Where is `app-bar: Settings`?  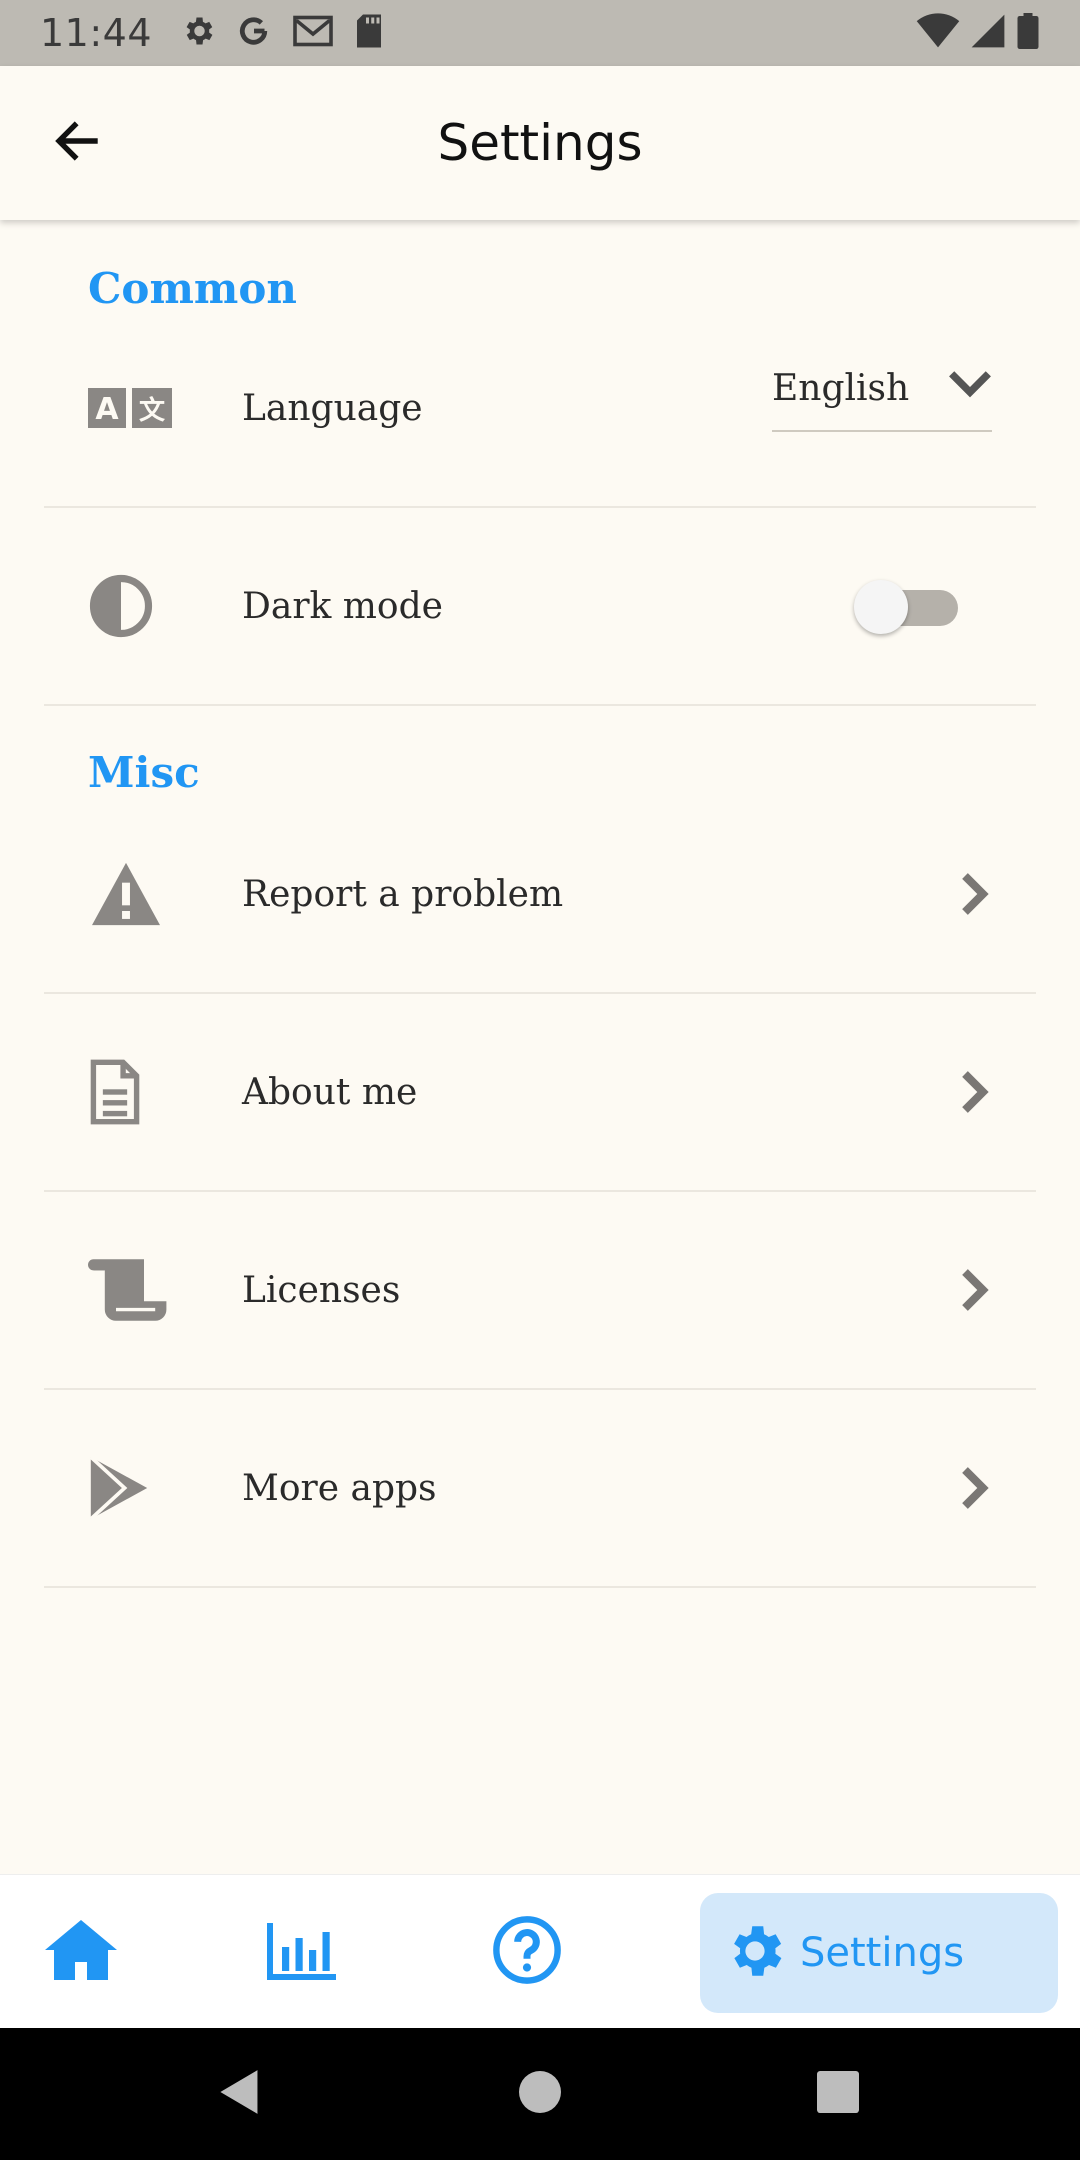 app-bar: Settings is located at coordinates (540, 143).